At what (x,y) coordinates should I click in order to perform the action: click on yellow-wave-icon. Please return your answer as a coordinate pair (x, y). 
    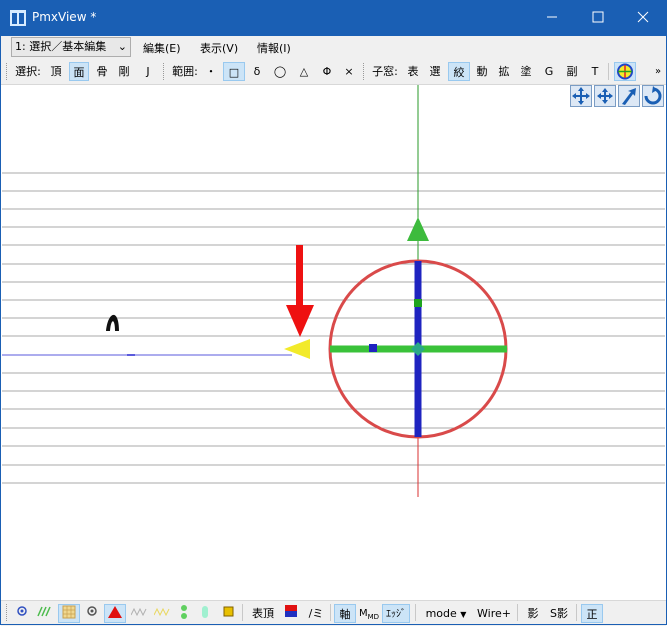
    Looking at the image, I should click on (161, 612).